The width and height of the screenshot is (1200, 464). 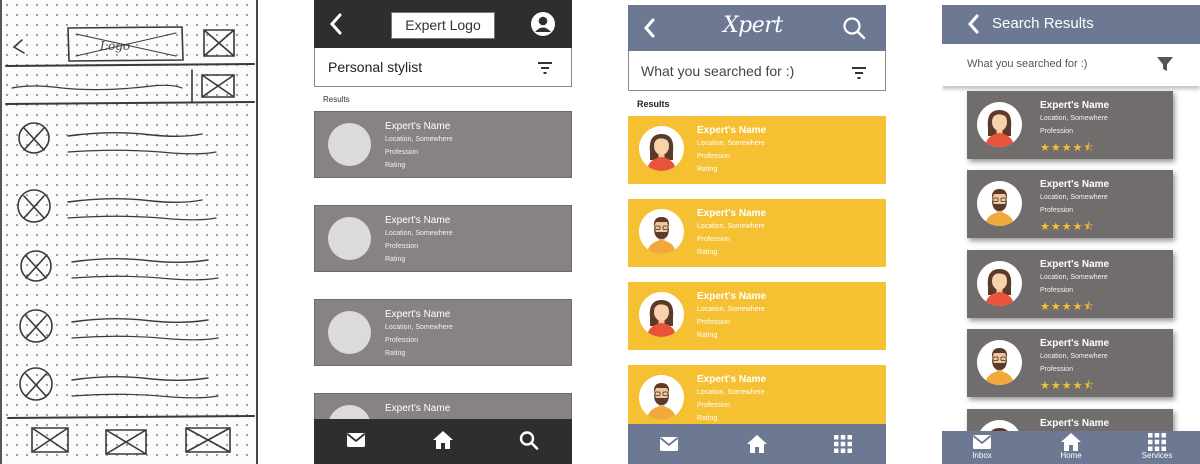 I want to click on app-header: Xpert, so click(x=757, y=28).